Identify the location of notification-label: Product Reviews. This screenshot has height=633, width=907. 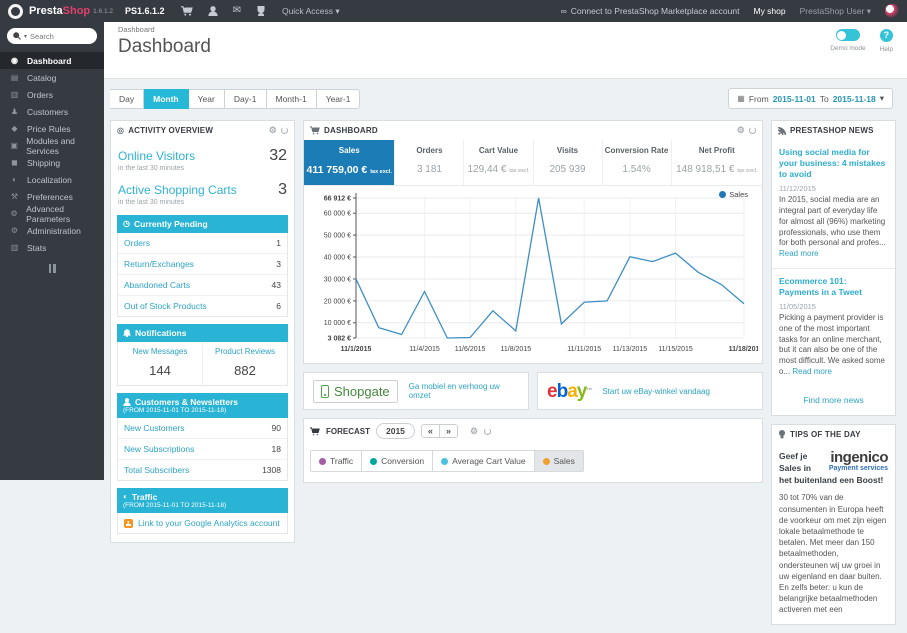
(245, 351).